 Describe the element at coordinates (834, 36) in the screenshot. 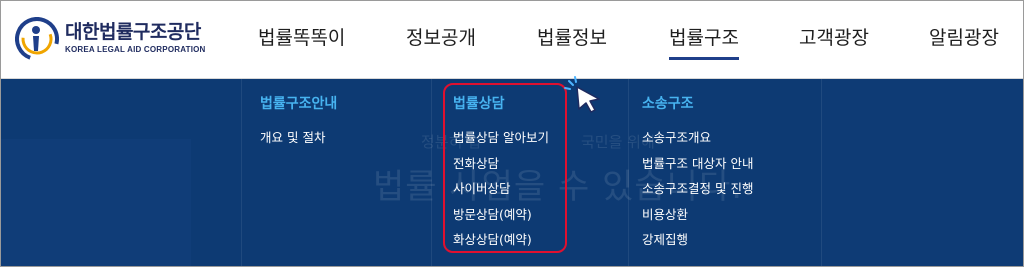

I see `nav-item-customer-plaza: 고객광장` at that location.